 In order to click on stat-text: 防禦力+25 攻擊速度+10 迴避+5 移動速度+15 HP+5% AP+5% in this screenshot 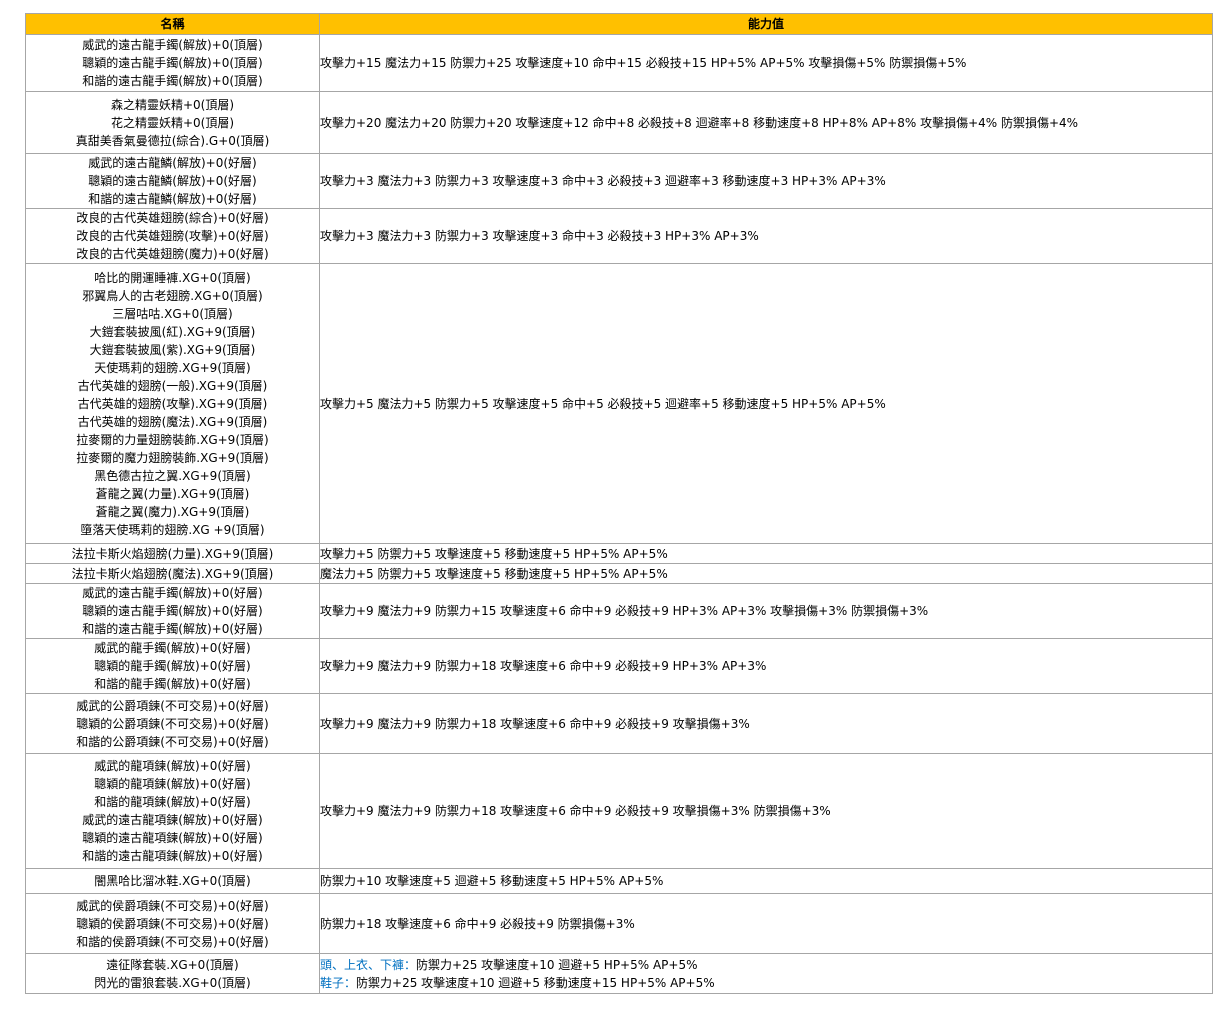, I will do `click(535, 982)`.